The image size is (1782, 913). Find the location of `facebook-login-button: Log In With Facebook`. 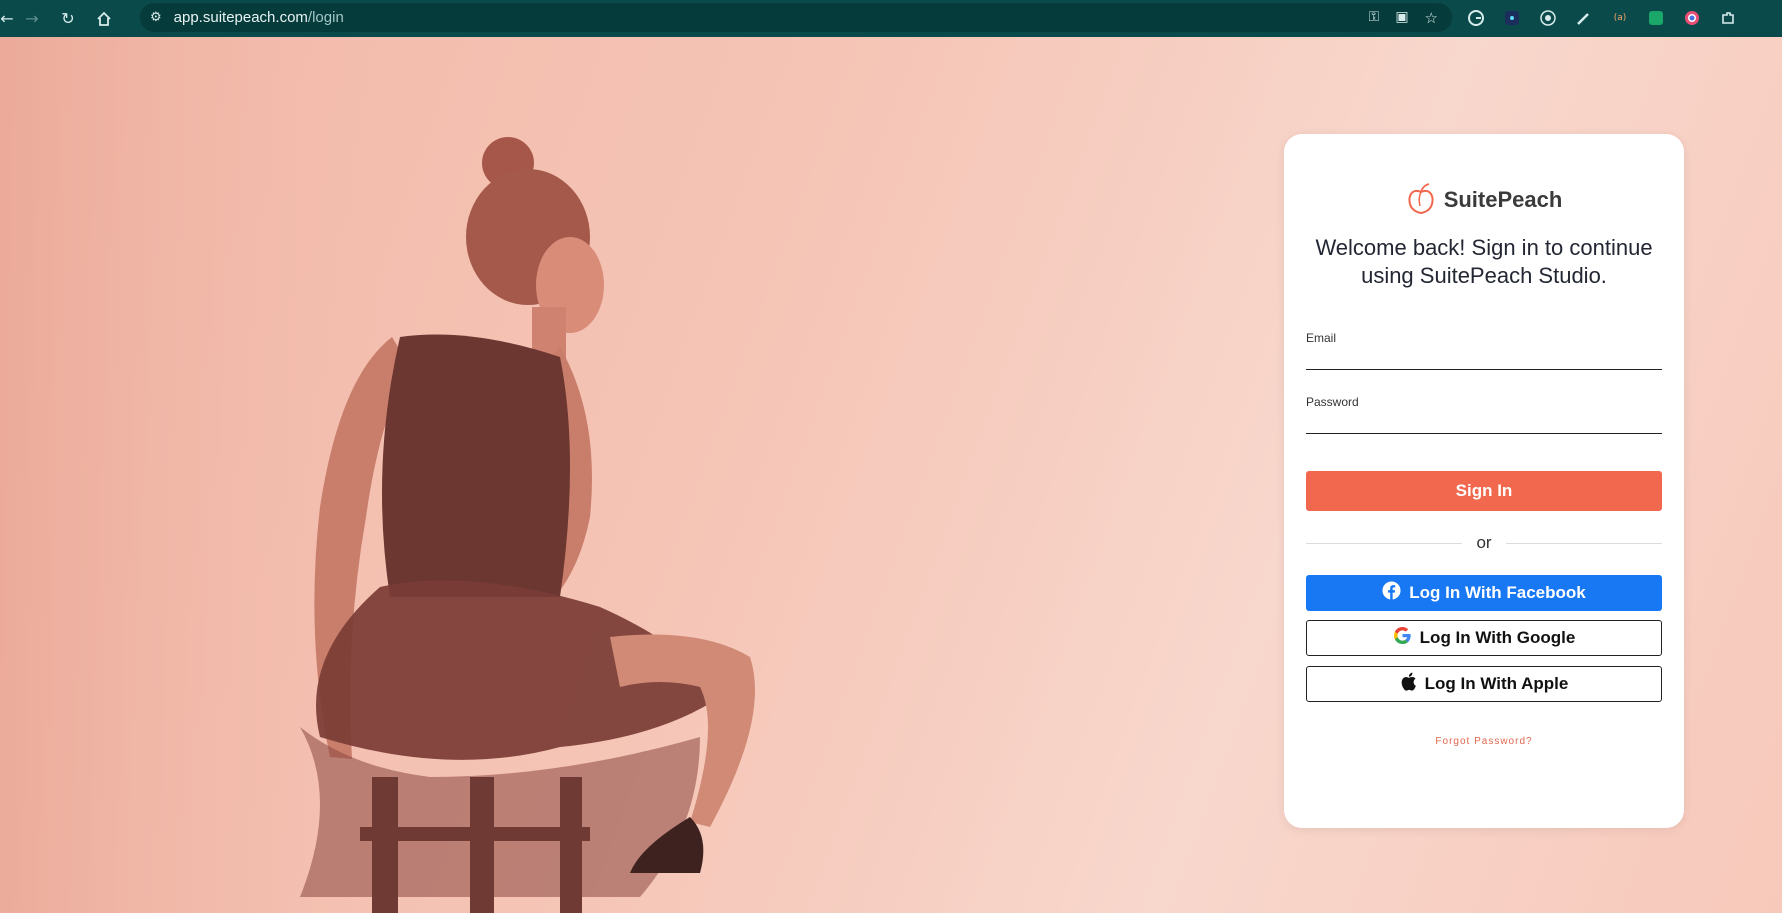

facebook-login-button: Log In With Facebook is located at coordinates (1484, 593).